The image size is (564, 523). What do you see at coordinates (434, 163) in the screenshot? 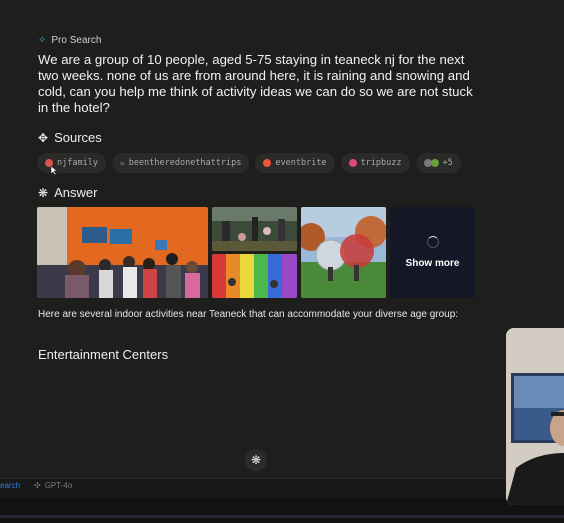
I see `more-favicon-icon` at bounding box center [434, 163].